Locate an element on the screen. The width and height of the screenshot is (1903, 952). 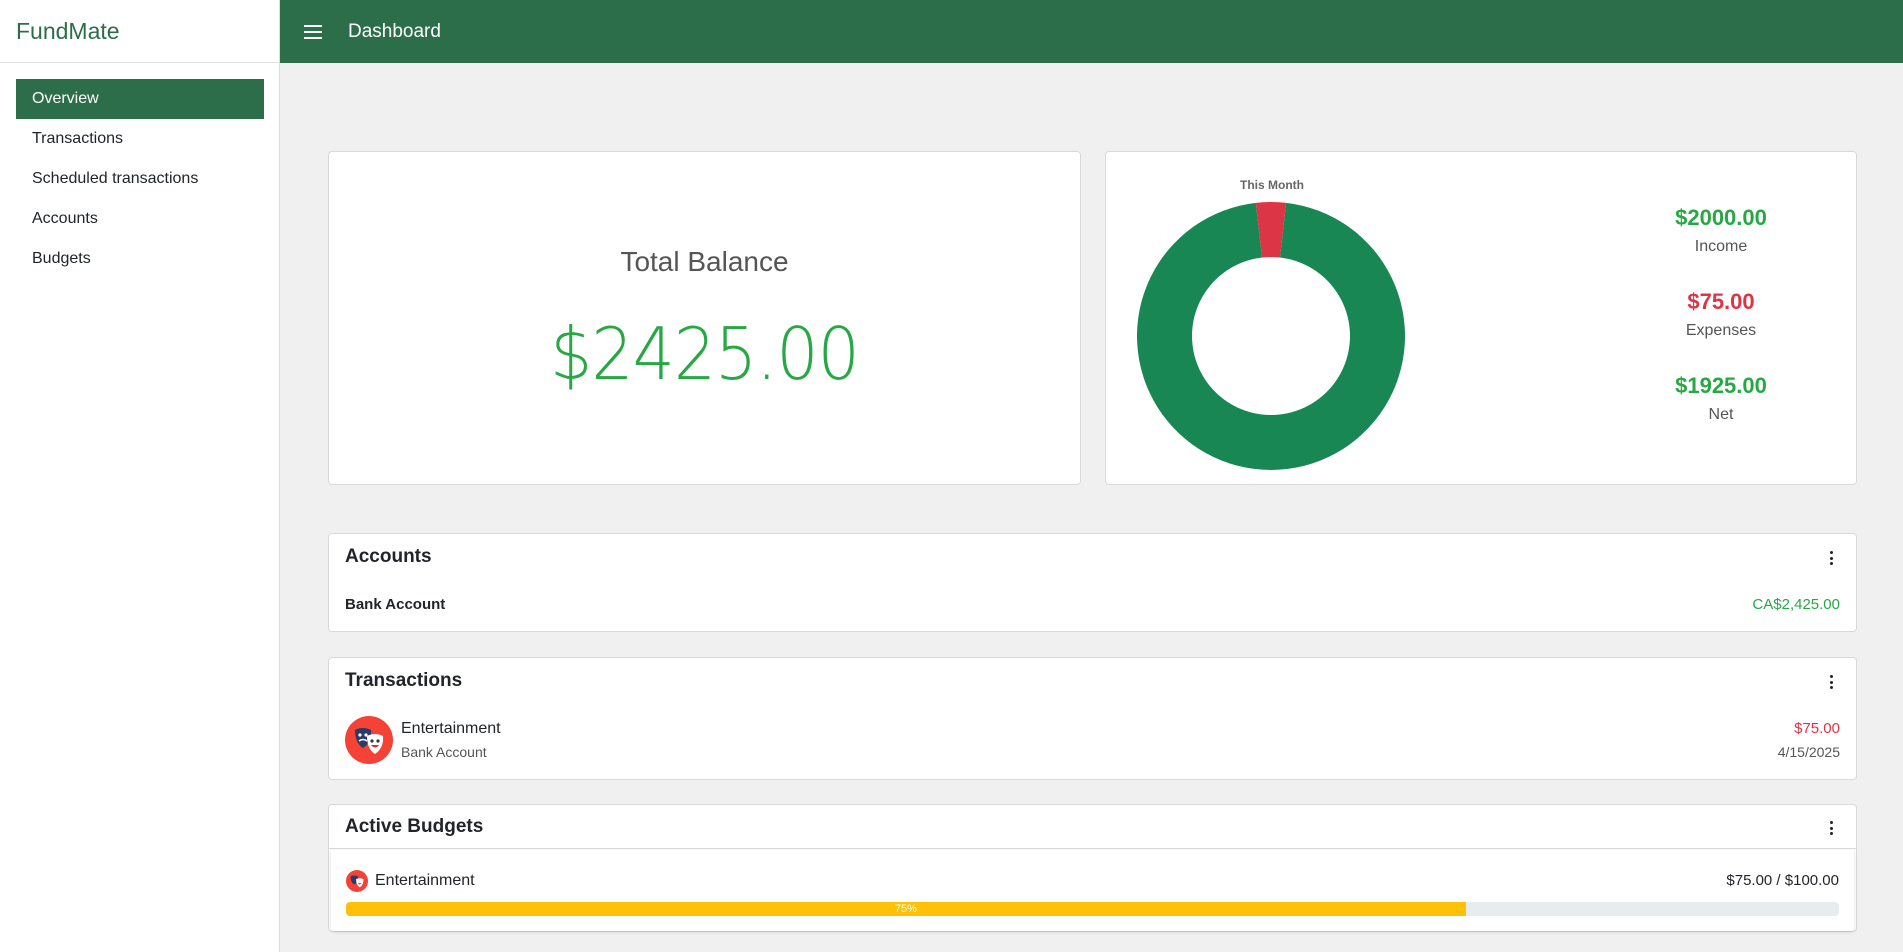
budget-amount: $75.00 / $100.00 is located at coordinates (1782, 880).